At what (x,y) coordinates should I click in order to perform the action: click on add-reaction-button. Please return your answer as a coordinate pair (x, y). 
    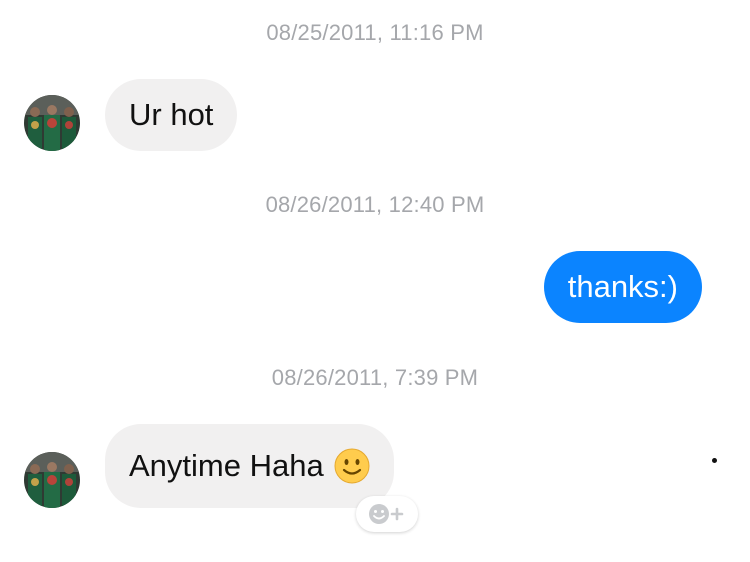
    Looking at the image, I should click on (387, 514).